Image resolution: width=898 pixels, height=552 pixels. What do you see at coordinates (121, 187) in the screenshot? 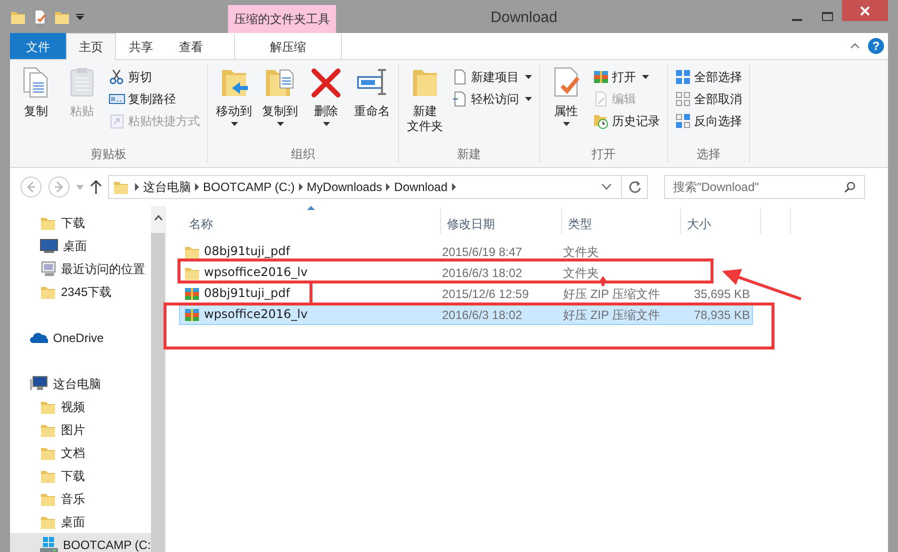
I see `folder-icon` at bounding box center [121, 187].